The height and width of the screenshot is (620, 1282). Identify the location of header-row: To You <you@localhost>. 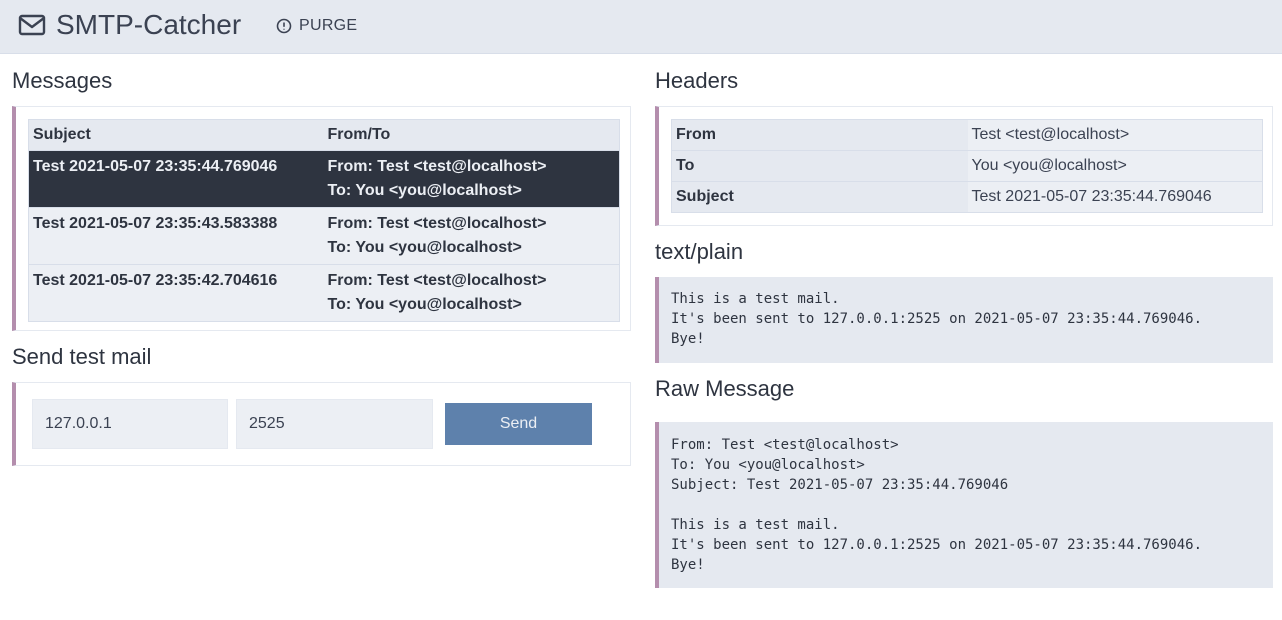
(967, 166).